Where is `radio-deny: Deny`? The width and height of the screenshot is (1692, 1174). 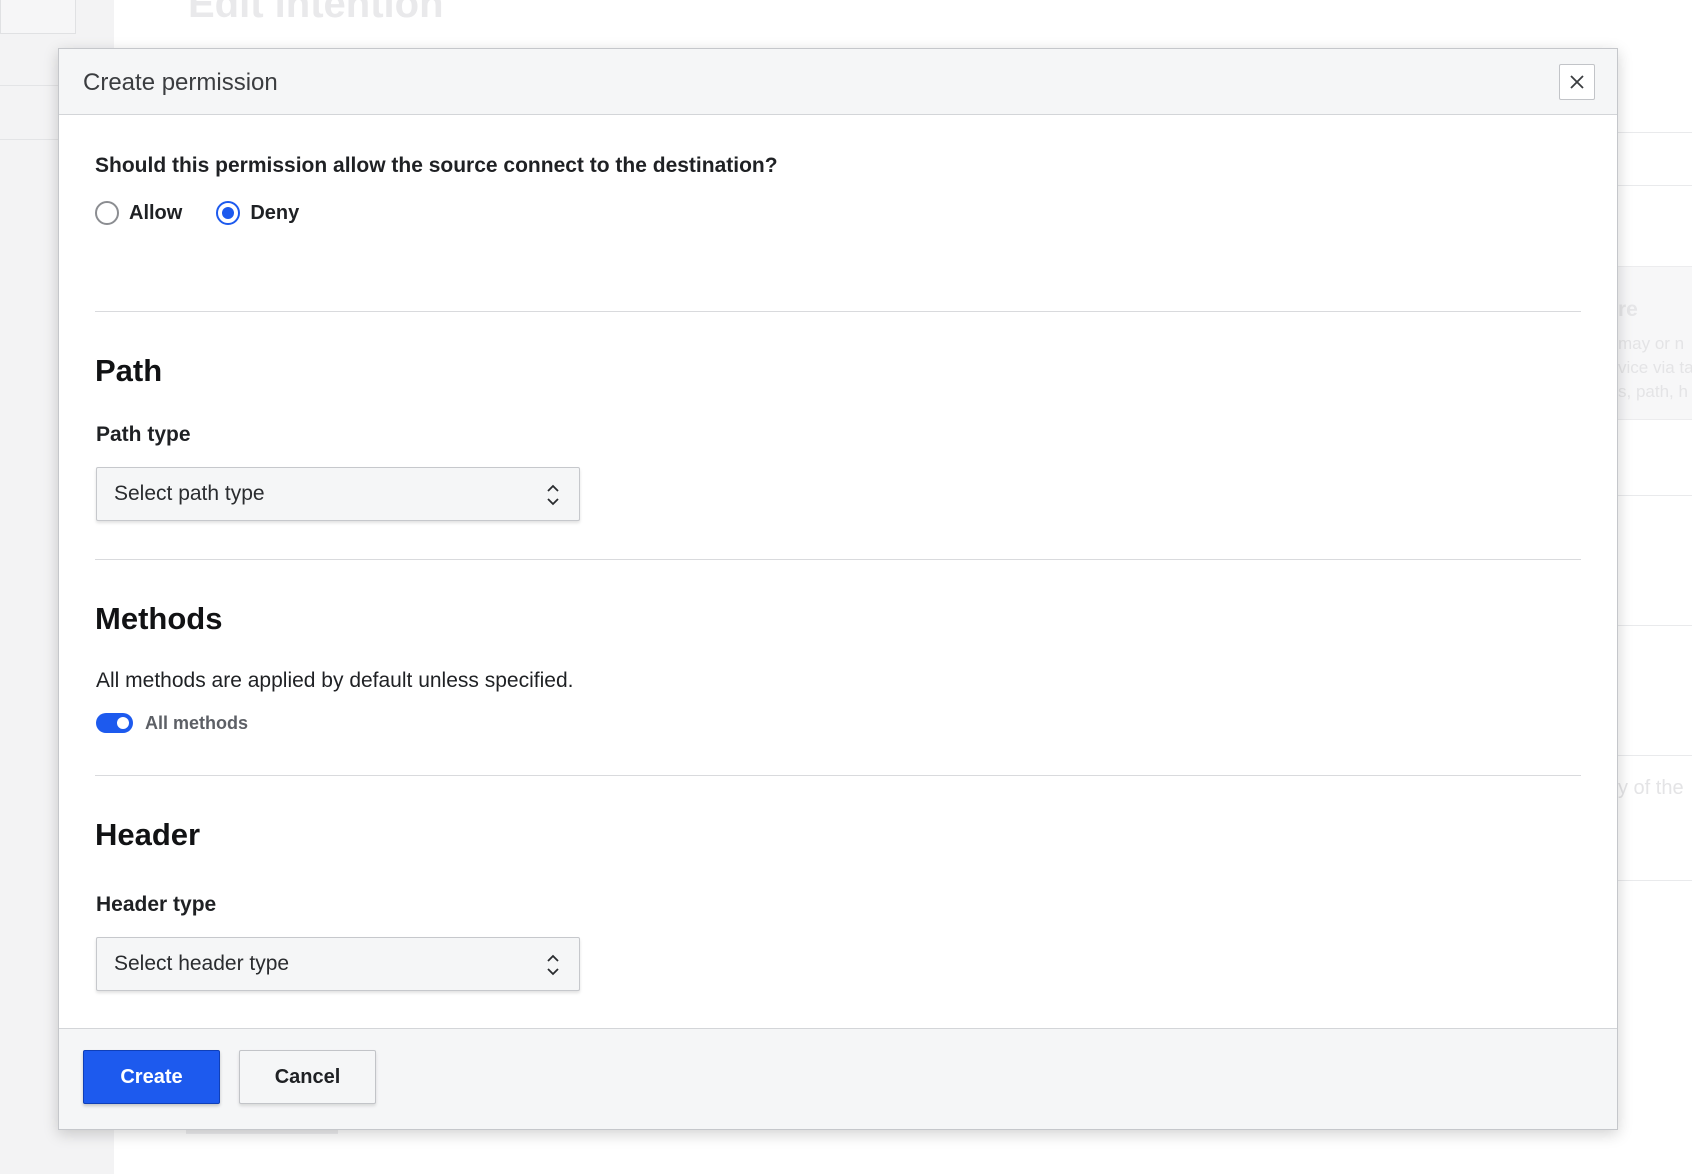 radio-deny: Deny is located at coordinates (257, 213).